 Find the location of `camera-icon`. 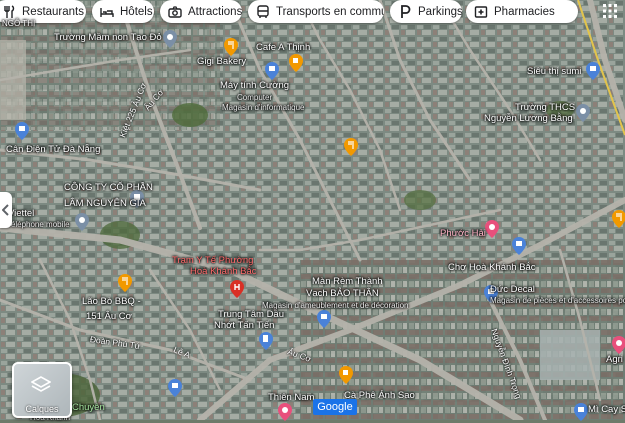

camera-icon is located at coordinates (175, 12).